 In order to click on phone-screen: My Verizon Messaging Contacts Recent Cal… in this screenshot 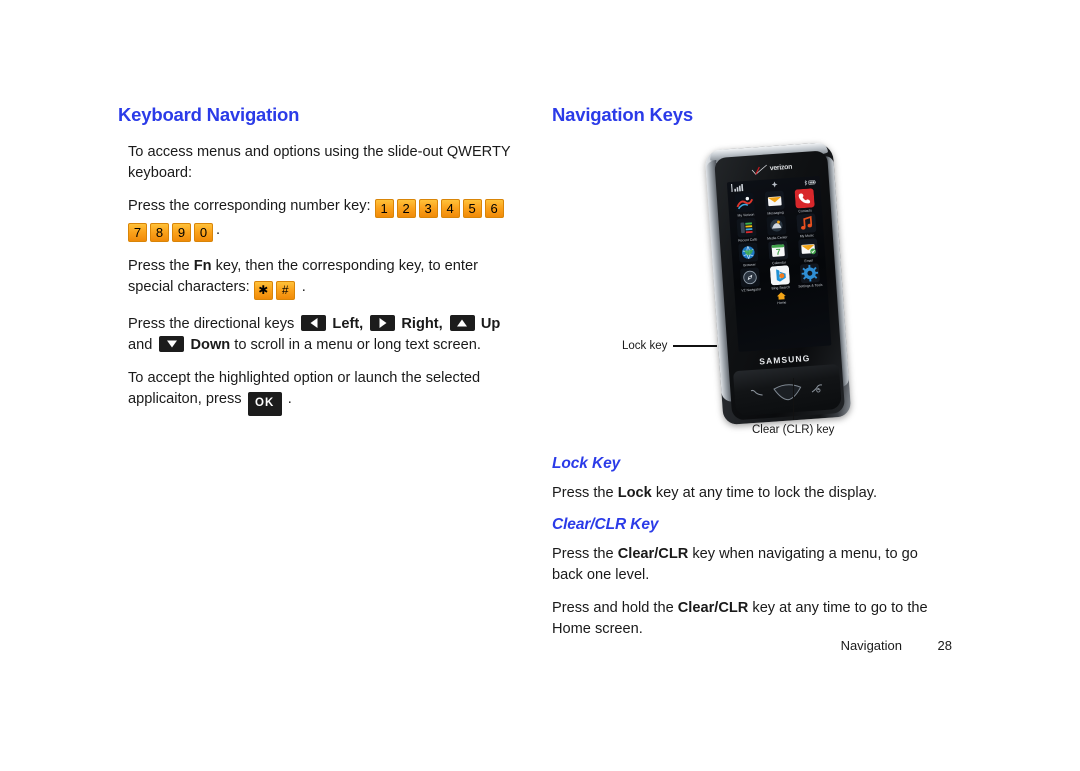, I will do `click(779, 263)`.